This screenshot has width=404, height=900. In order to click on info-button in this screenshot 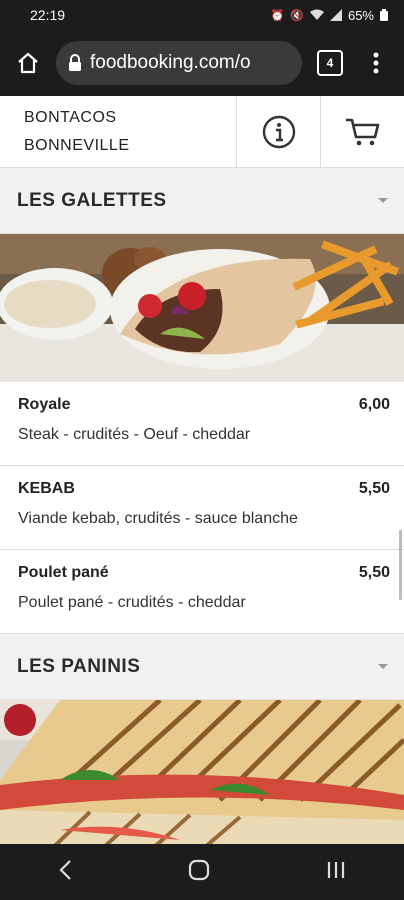, I will do `click(278, 131)`.